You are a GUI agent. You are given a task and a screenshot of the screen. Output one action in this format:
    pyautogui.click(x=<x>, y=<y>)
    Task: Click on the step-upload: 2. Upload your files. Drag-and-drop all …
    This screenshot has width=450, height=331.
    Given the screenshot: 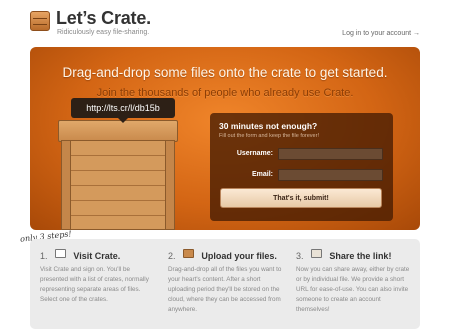 What is the action you would take?
    pyautogui.click(x=227, y=280)
    